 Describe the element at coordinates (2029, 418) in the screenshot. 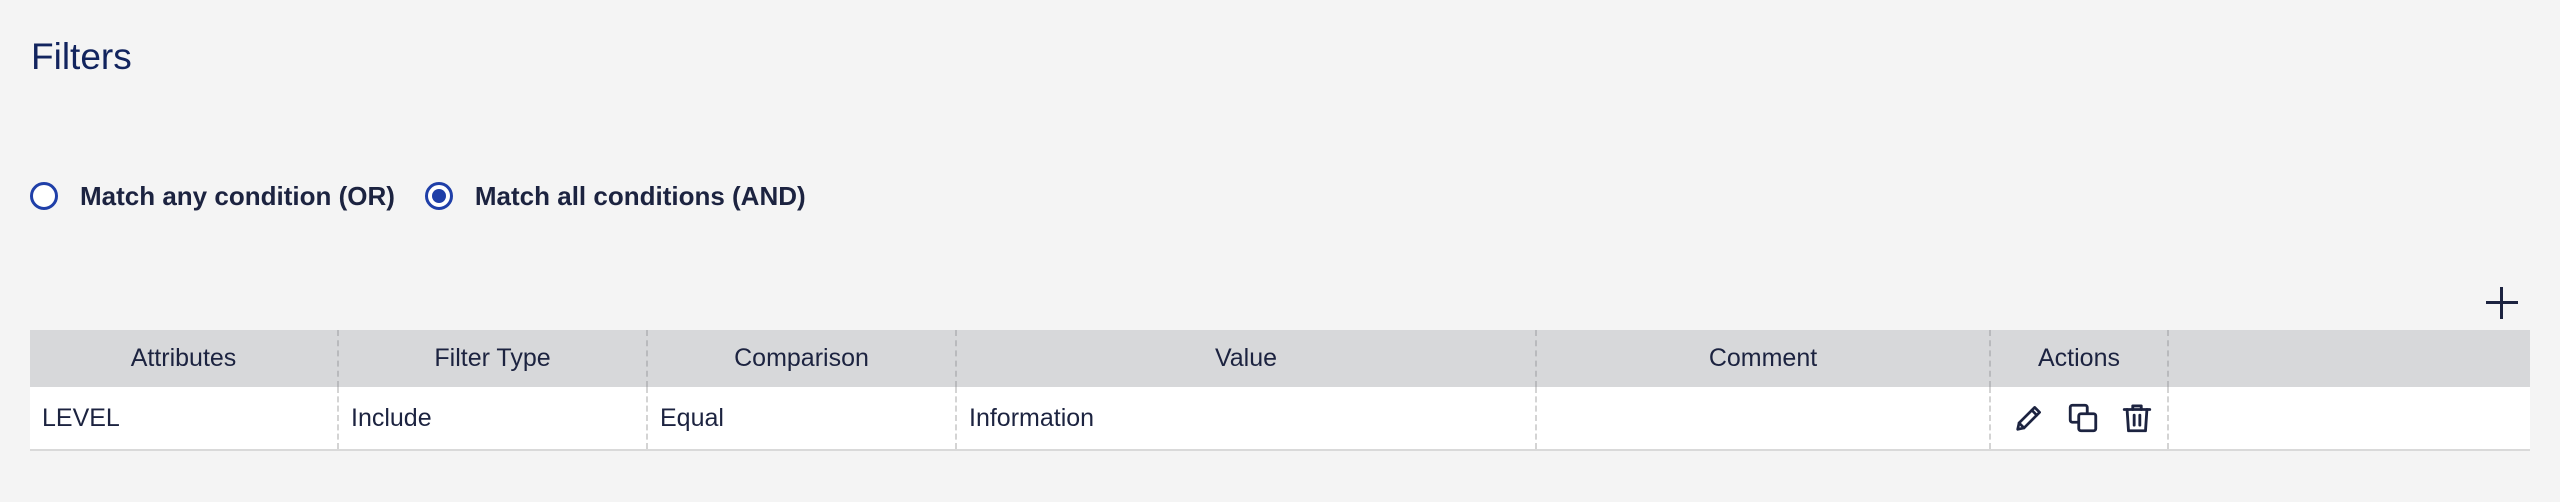

I see `pencil-icon` at that location.